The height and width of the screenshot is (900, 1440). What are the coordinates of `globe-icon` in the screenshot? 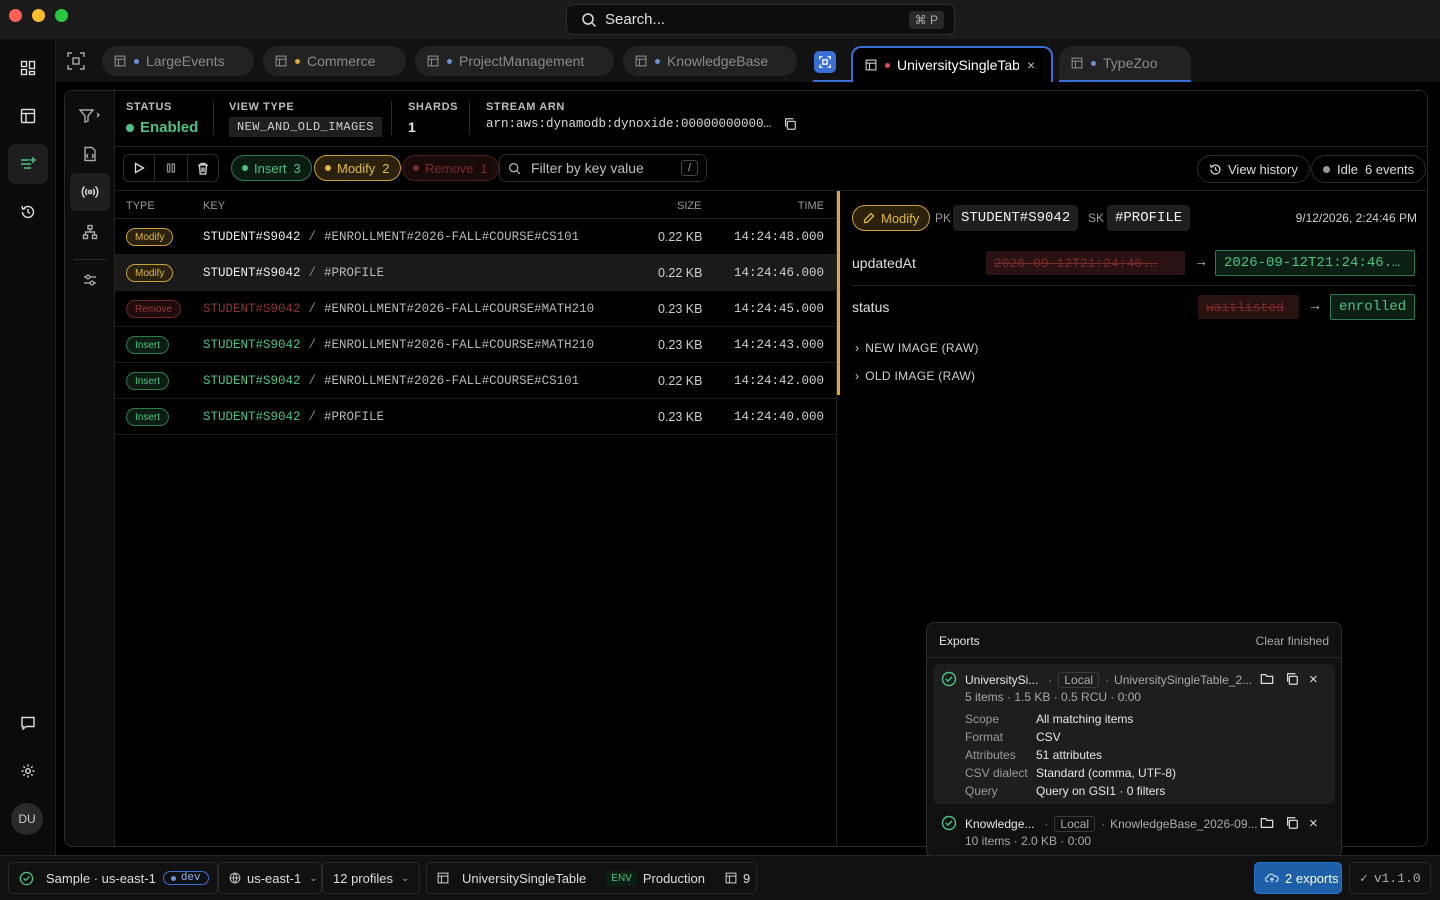 It's located at (235, 878).